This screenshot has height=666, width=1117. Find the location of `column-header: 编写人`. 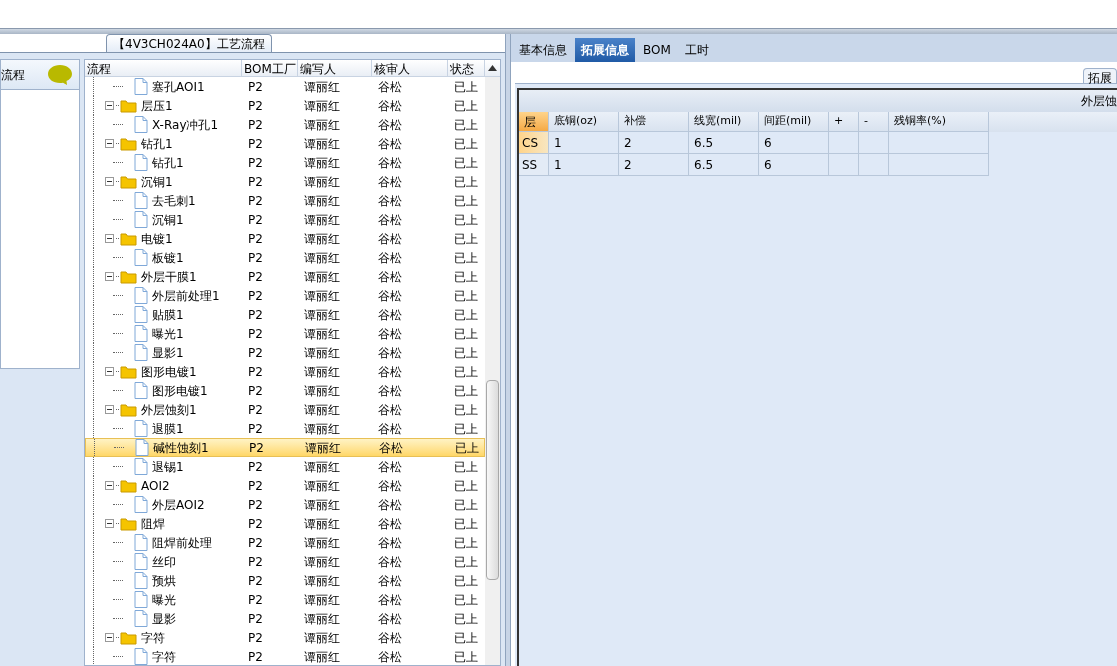

column-header: 编写人 is located at coordinates (335, 68).